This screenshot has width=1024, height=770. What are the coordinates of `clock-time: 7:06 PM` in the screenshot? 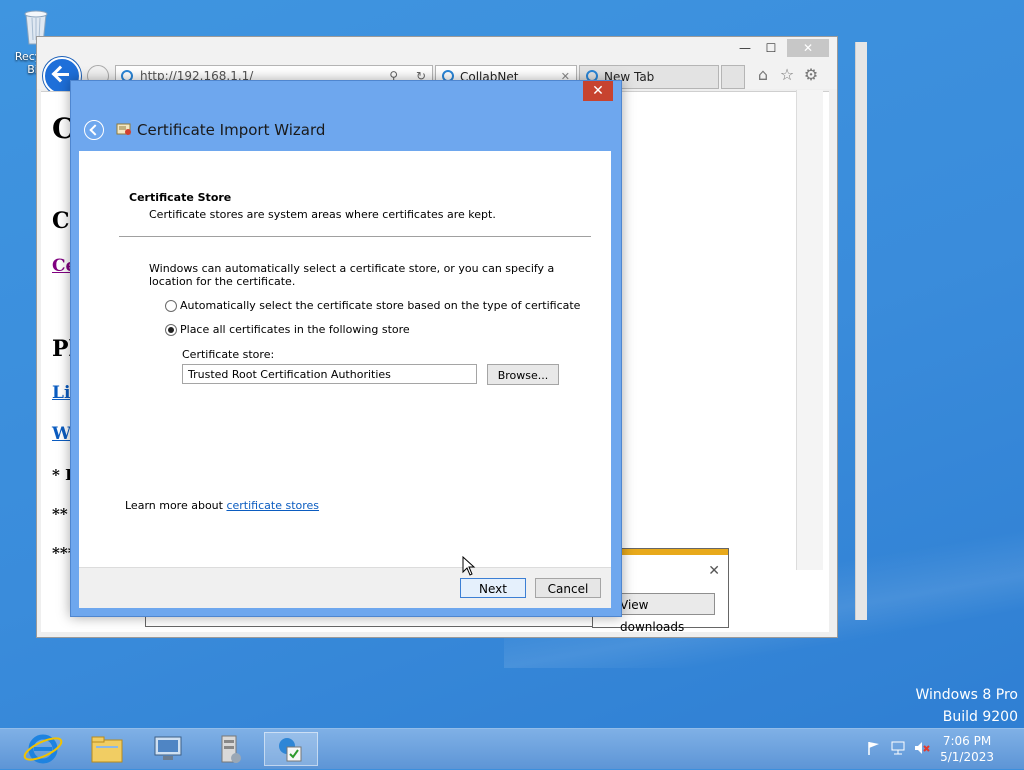 It's located at (967, 741).